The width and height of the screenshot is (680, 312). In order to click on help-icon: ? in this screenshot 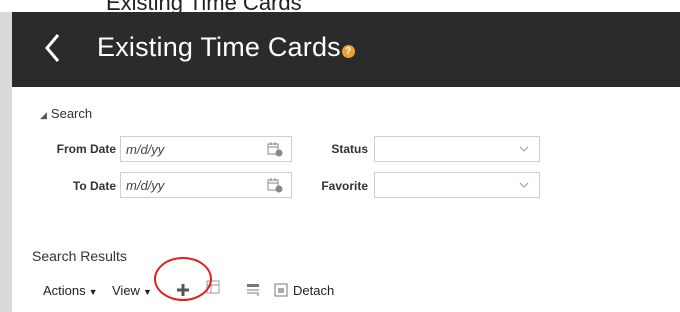, I will do `click(348, 51)`.